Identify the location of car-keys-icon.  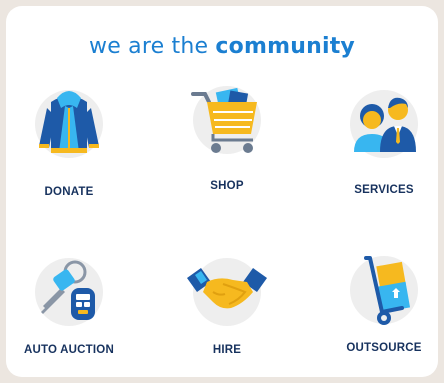
(69, 292).